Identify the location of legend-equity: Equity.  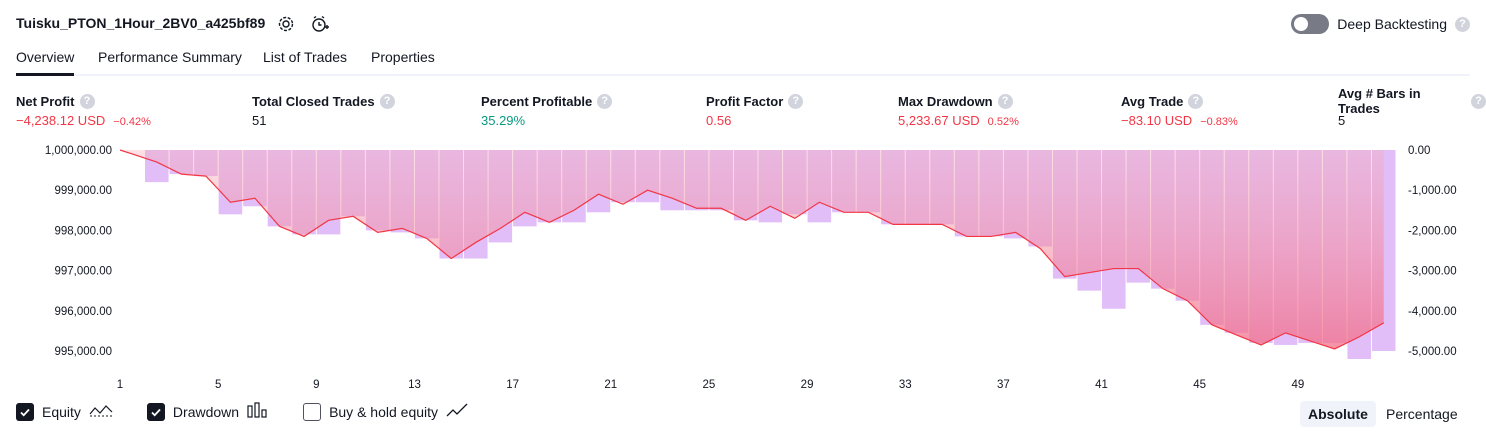
(64, 411).